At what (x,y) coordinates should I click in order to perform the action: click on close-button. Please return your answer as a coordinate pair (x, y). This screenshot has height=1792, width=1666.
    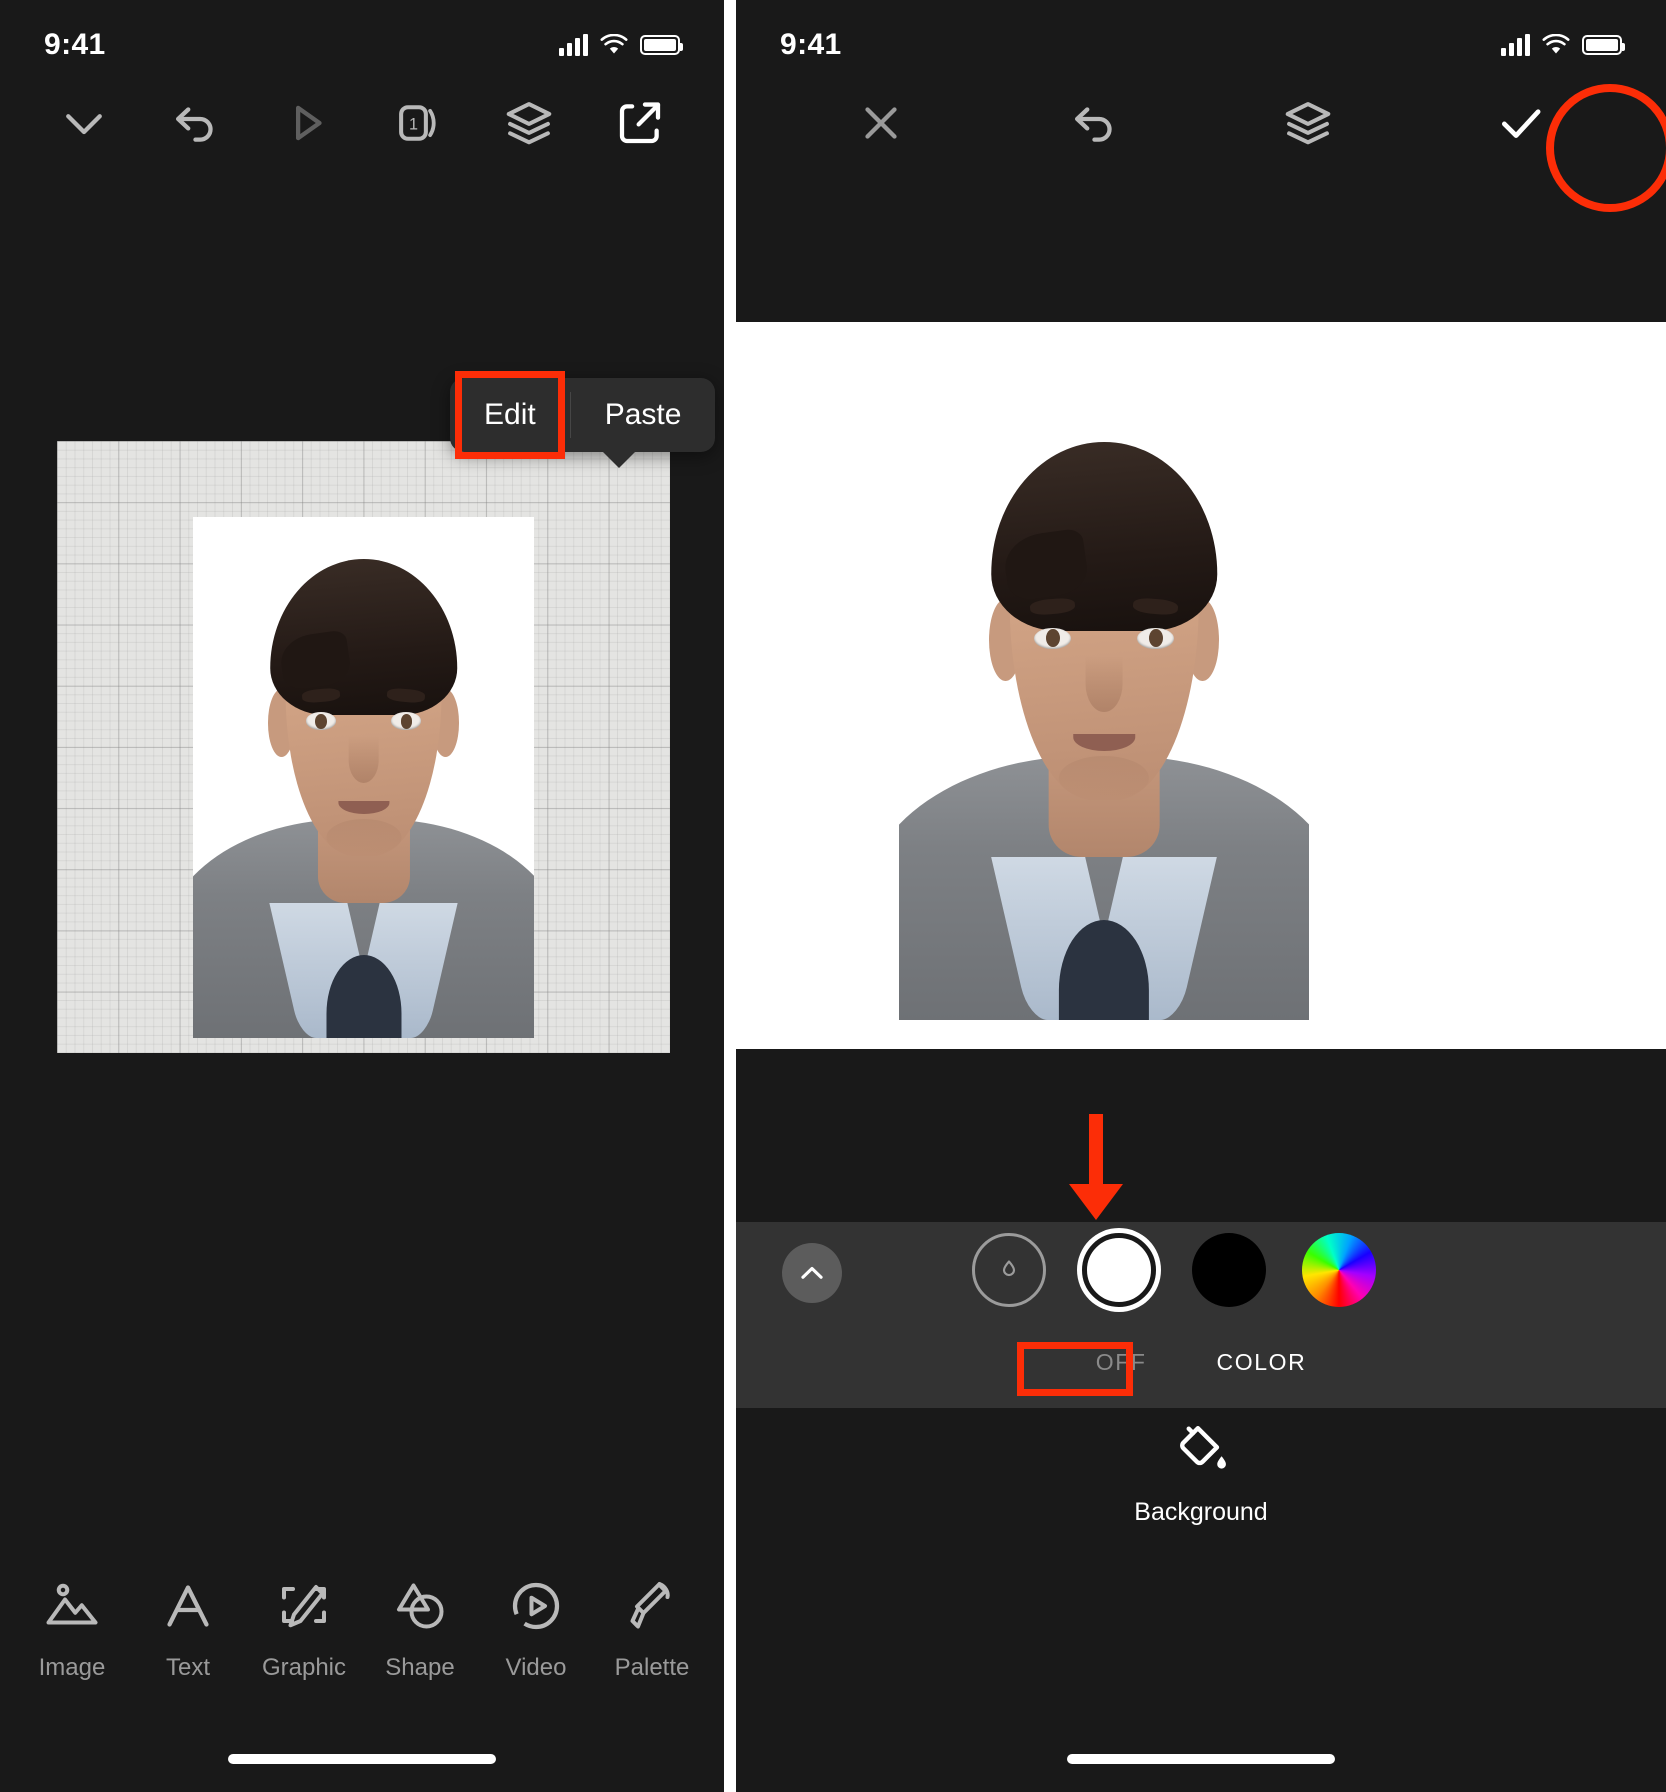
    Looking at the image, I should click on (881, 122).